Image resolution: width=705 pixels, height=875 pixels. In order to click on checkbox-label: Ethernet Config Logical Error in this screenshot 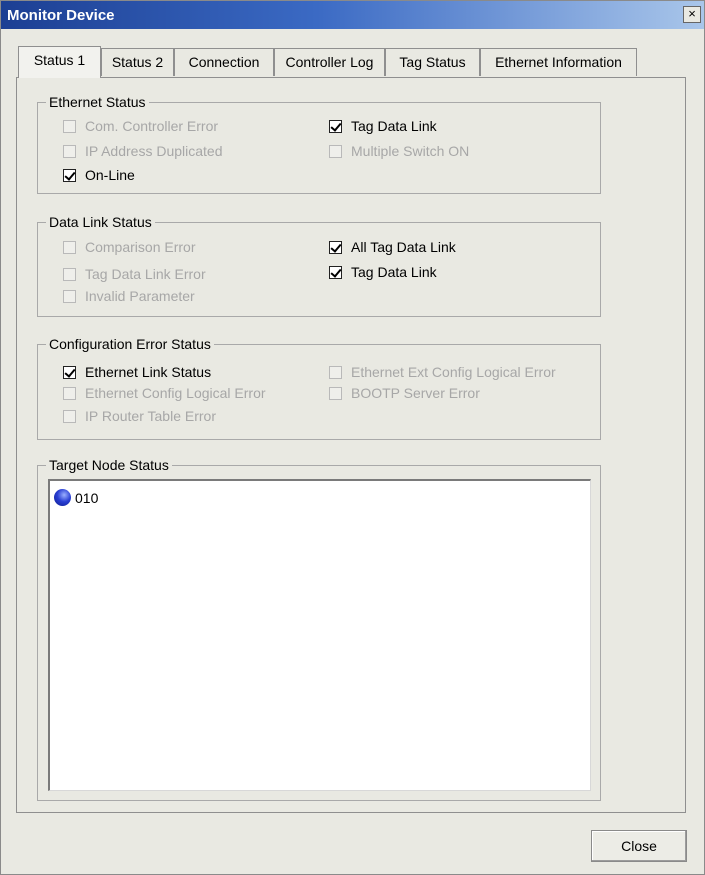, I will do `click(175, 393)`.